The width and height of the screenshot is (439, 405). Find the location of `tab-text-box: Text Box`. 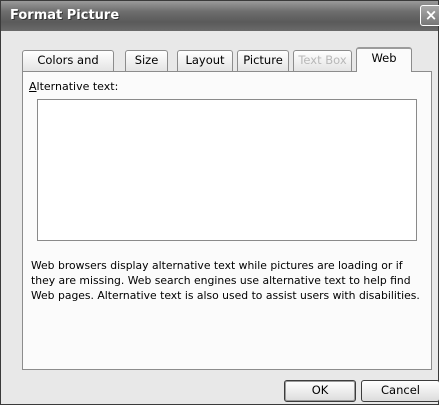

tab-text-box: Text Box is located at coordinates (322, 60).